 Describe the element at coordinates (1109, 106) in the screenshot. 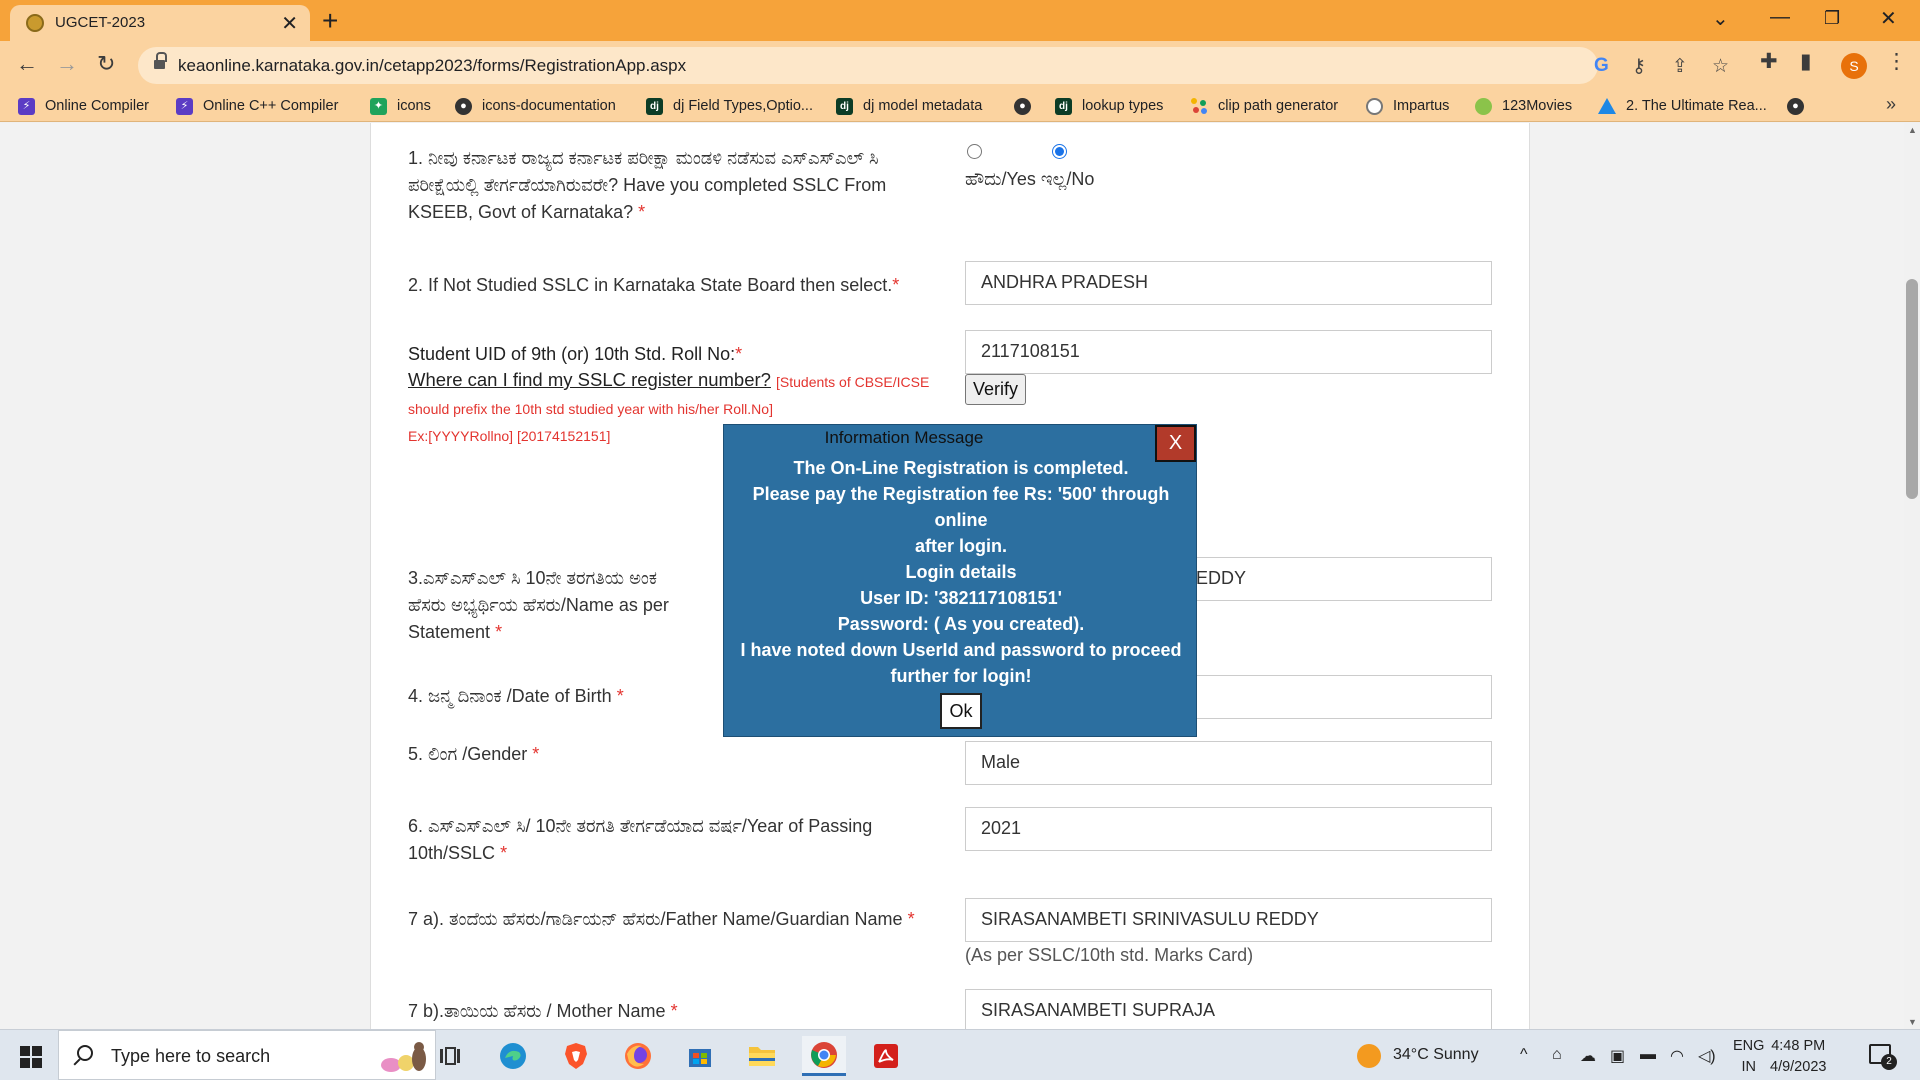

I see `bookmark-lookup-types: dj lookup types` at that location.